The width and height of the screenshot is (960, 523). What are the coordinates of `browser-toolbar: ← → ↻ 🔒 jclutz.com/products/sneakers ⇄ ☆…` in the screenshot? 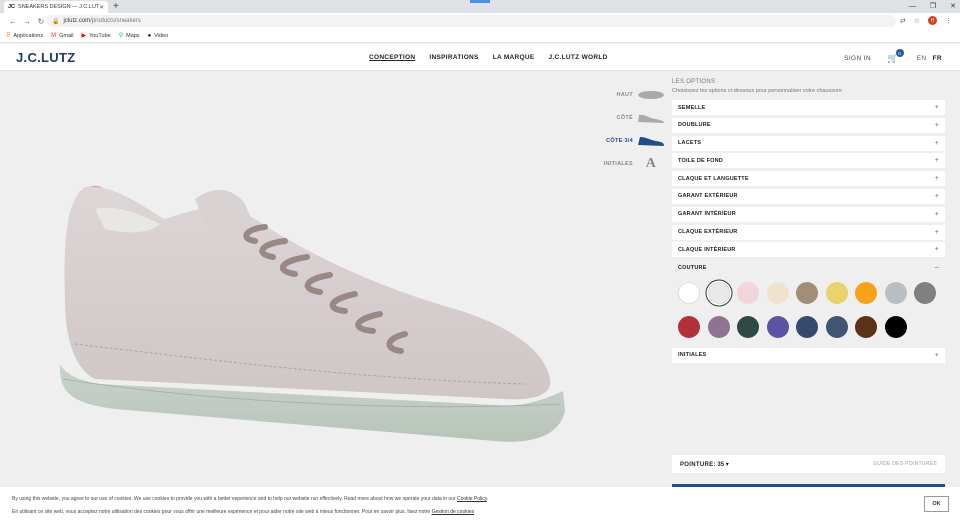 It's located at (480, 21).